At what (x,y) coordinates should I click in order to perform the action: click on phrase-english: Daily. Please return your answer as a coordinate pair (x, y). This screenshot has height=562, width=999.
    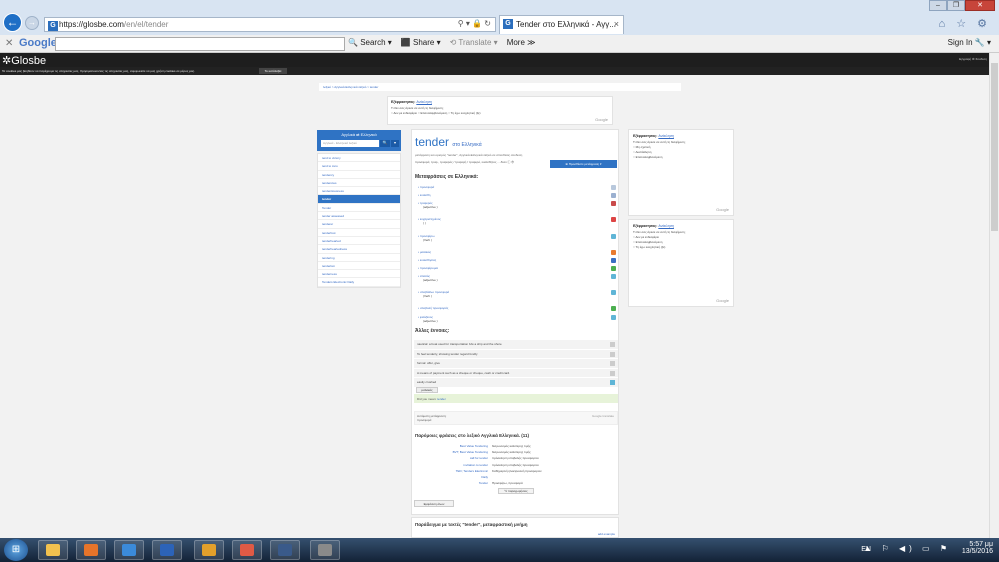
    Looking at the image, I should click on (450, 477).